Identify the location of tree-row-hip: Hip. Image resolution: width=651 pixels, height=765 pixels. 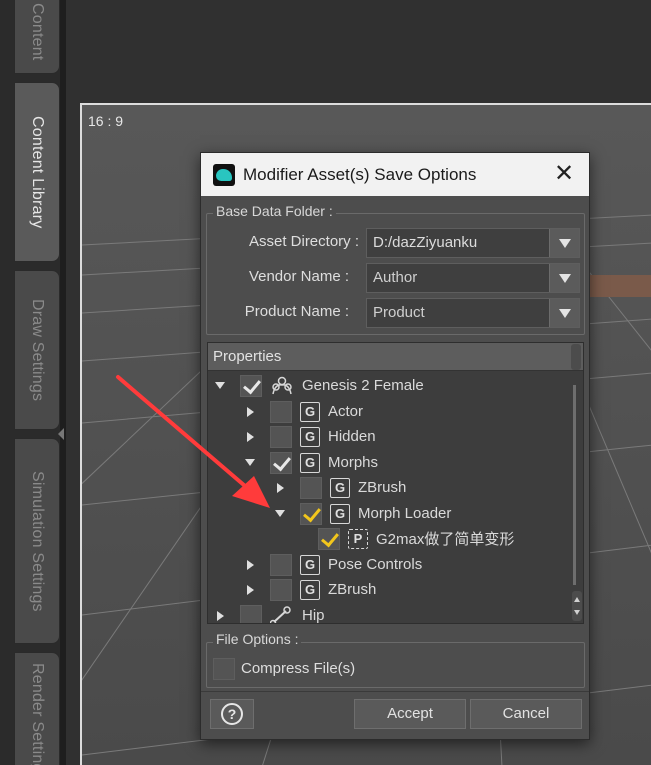
(268, 613).